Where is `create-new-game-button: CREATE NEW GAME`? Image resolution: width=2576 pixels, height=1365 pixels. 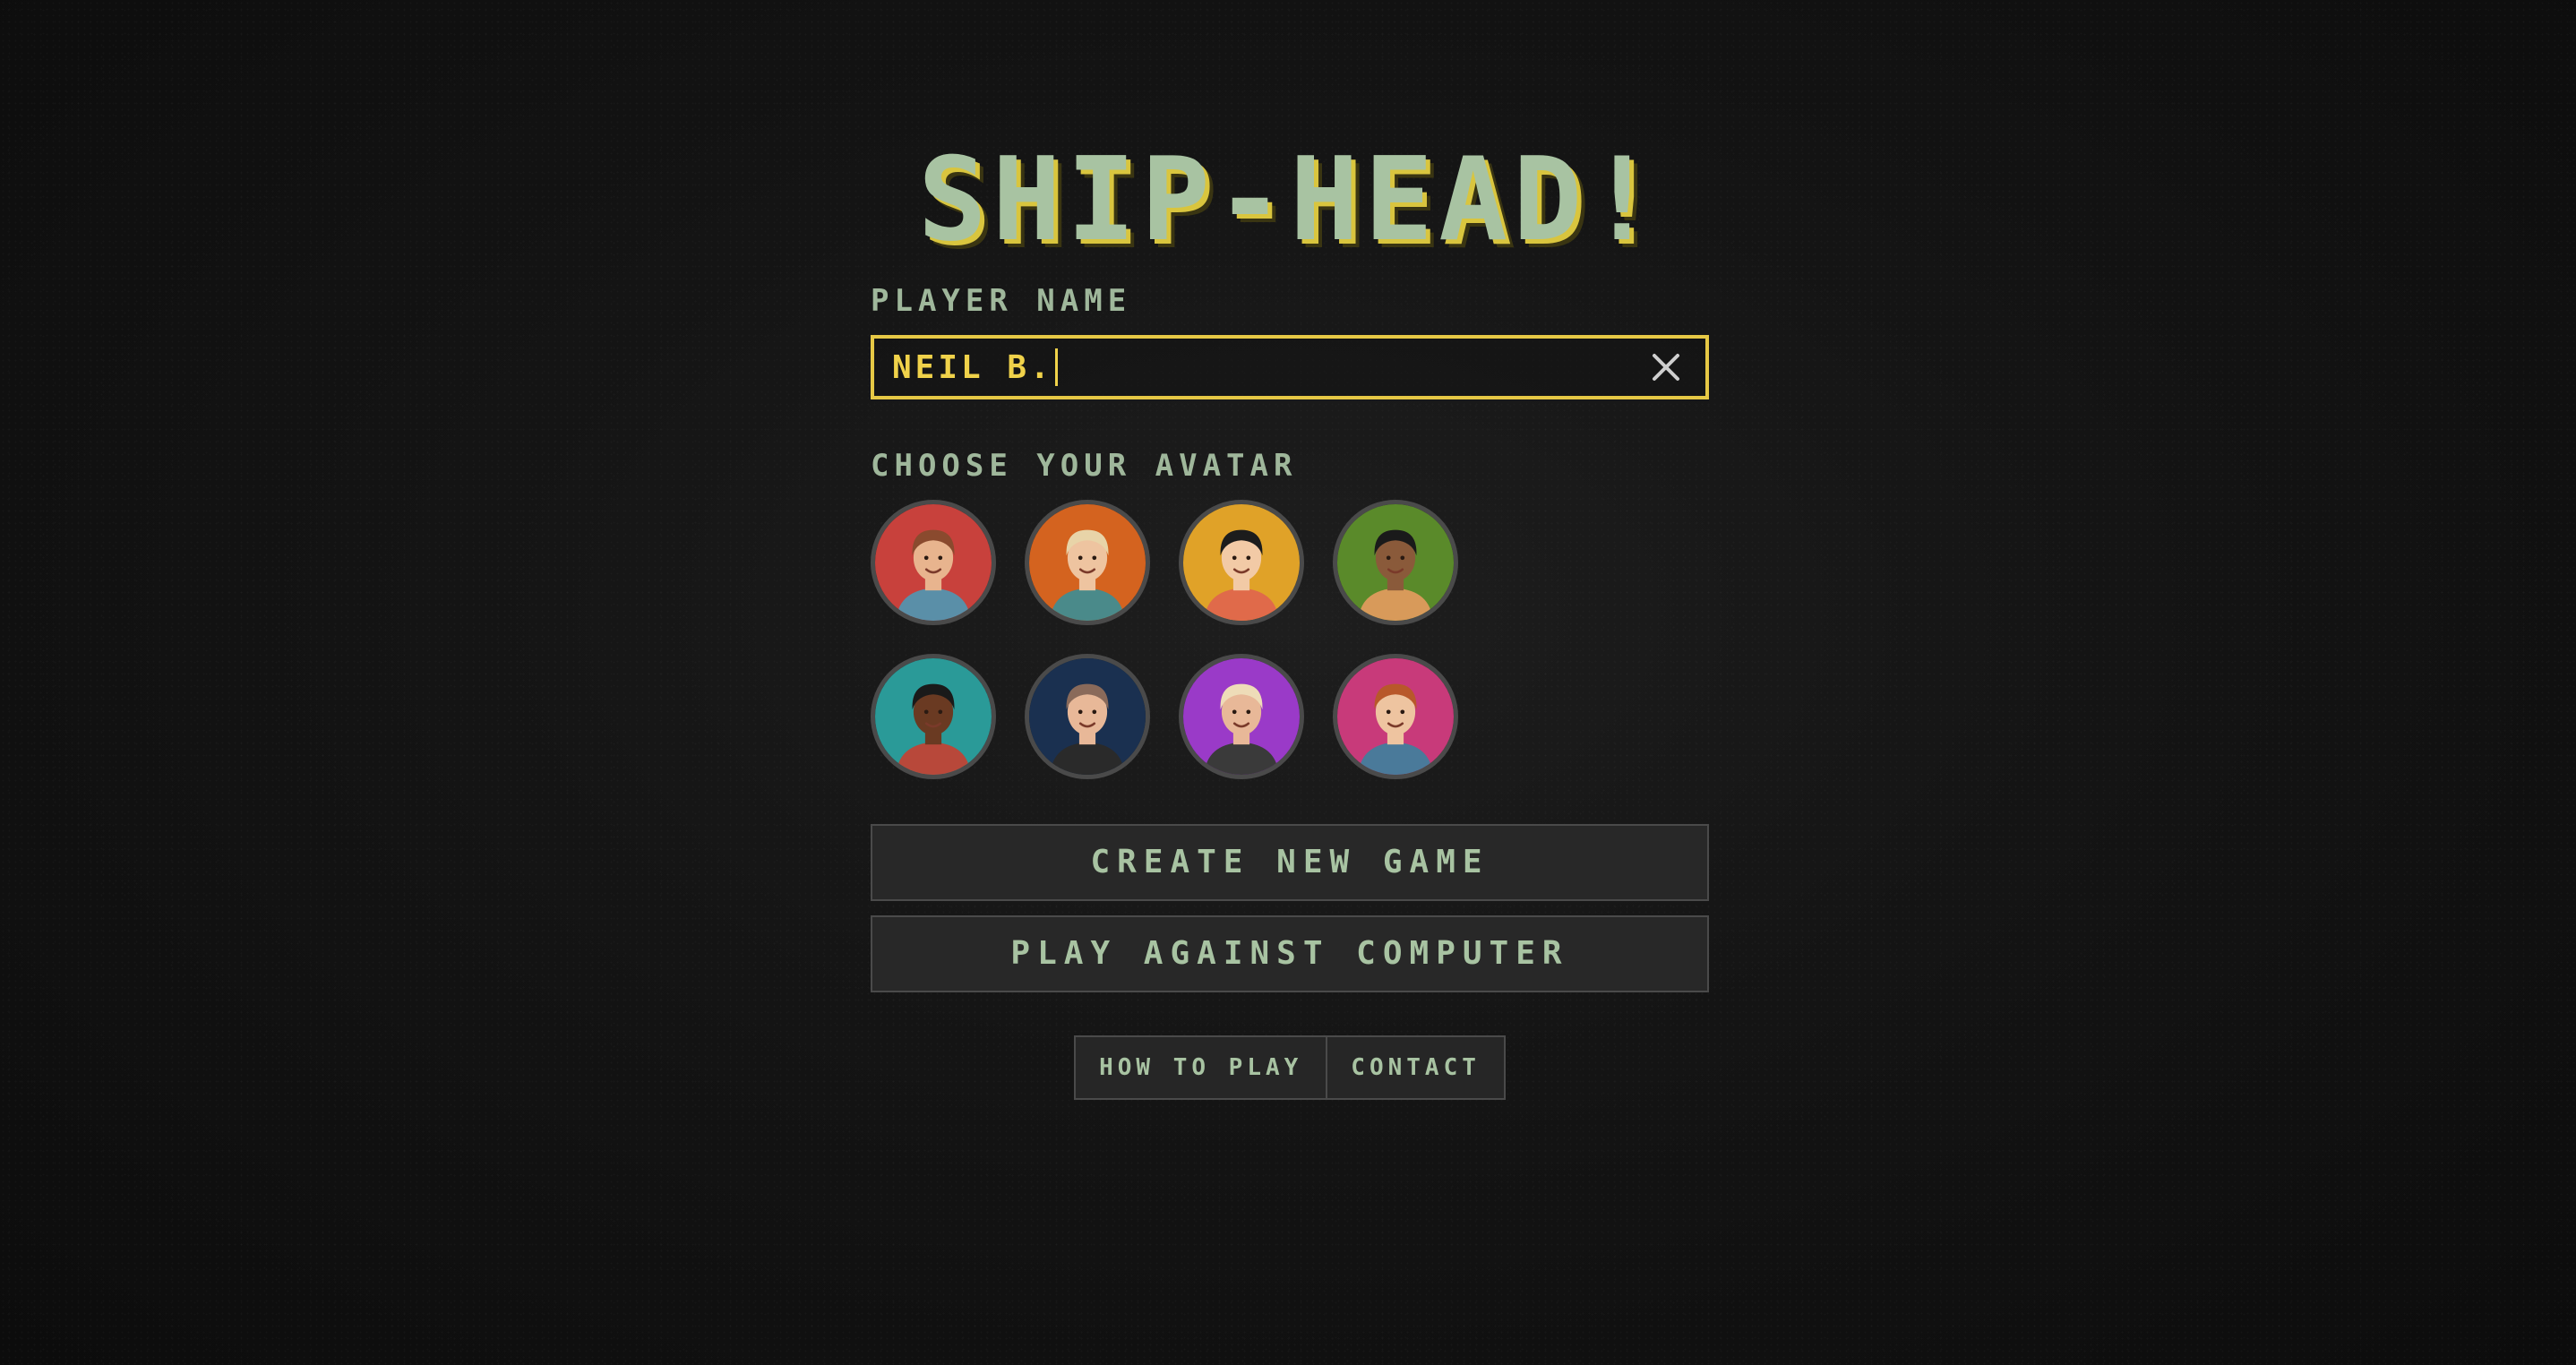 create-new-game-button: CREATE NEW GAME is located at coordinates (1290, 862).